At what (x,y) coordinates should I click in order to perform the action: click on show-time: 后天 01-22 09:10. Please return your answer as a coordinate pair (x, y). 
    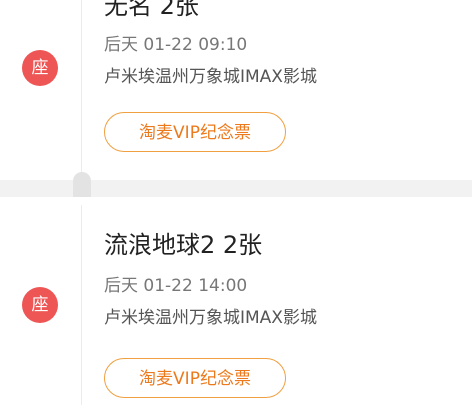
    Looking at the image, I should click on (176, 45).